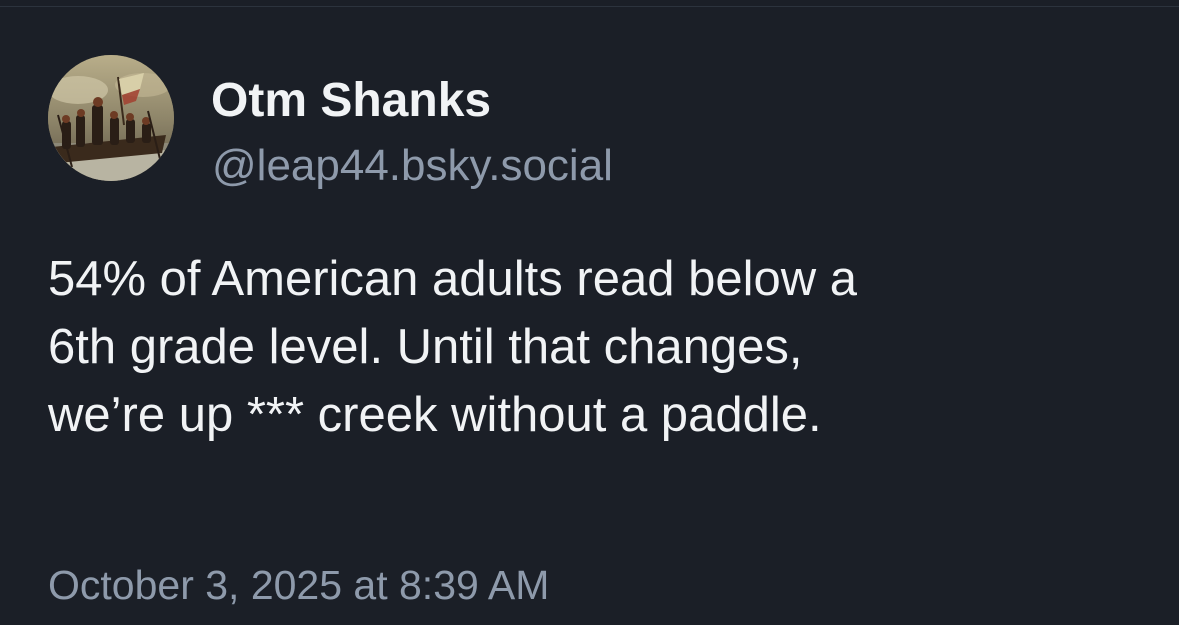 Image resolution: width=1179 pixels, height=625 pixels. Describe the element at coordinates (452, 279) in the screenshot. I see `post-text-line: 54% of American adults read below a` at that location.